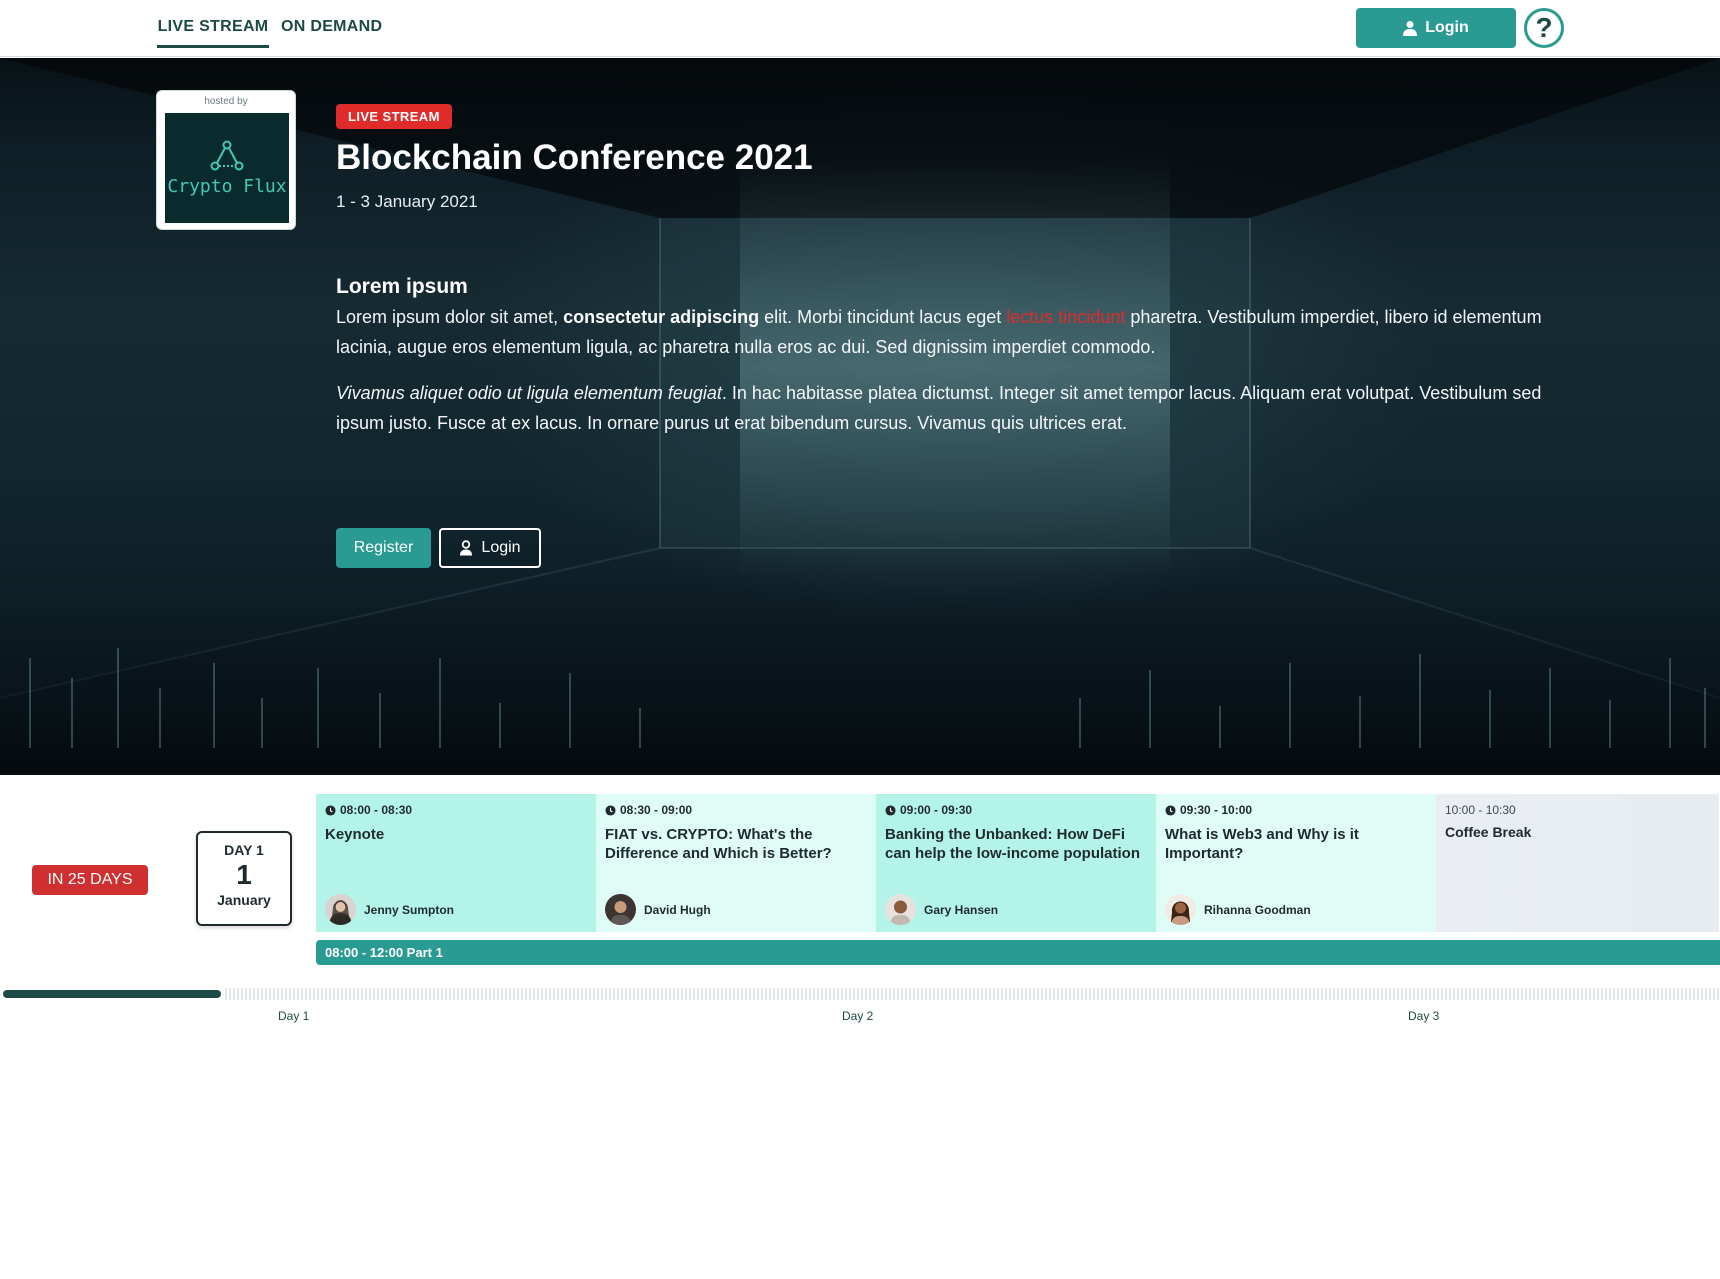  I want to click on description-text: Lorem ipsum dolor sit amet,, so click(450, 317).